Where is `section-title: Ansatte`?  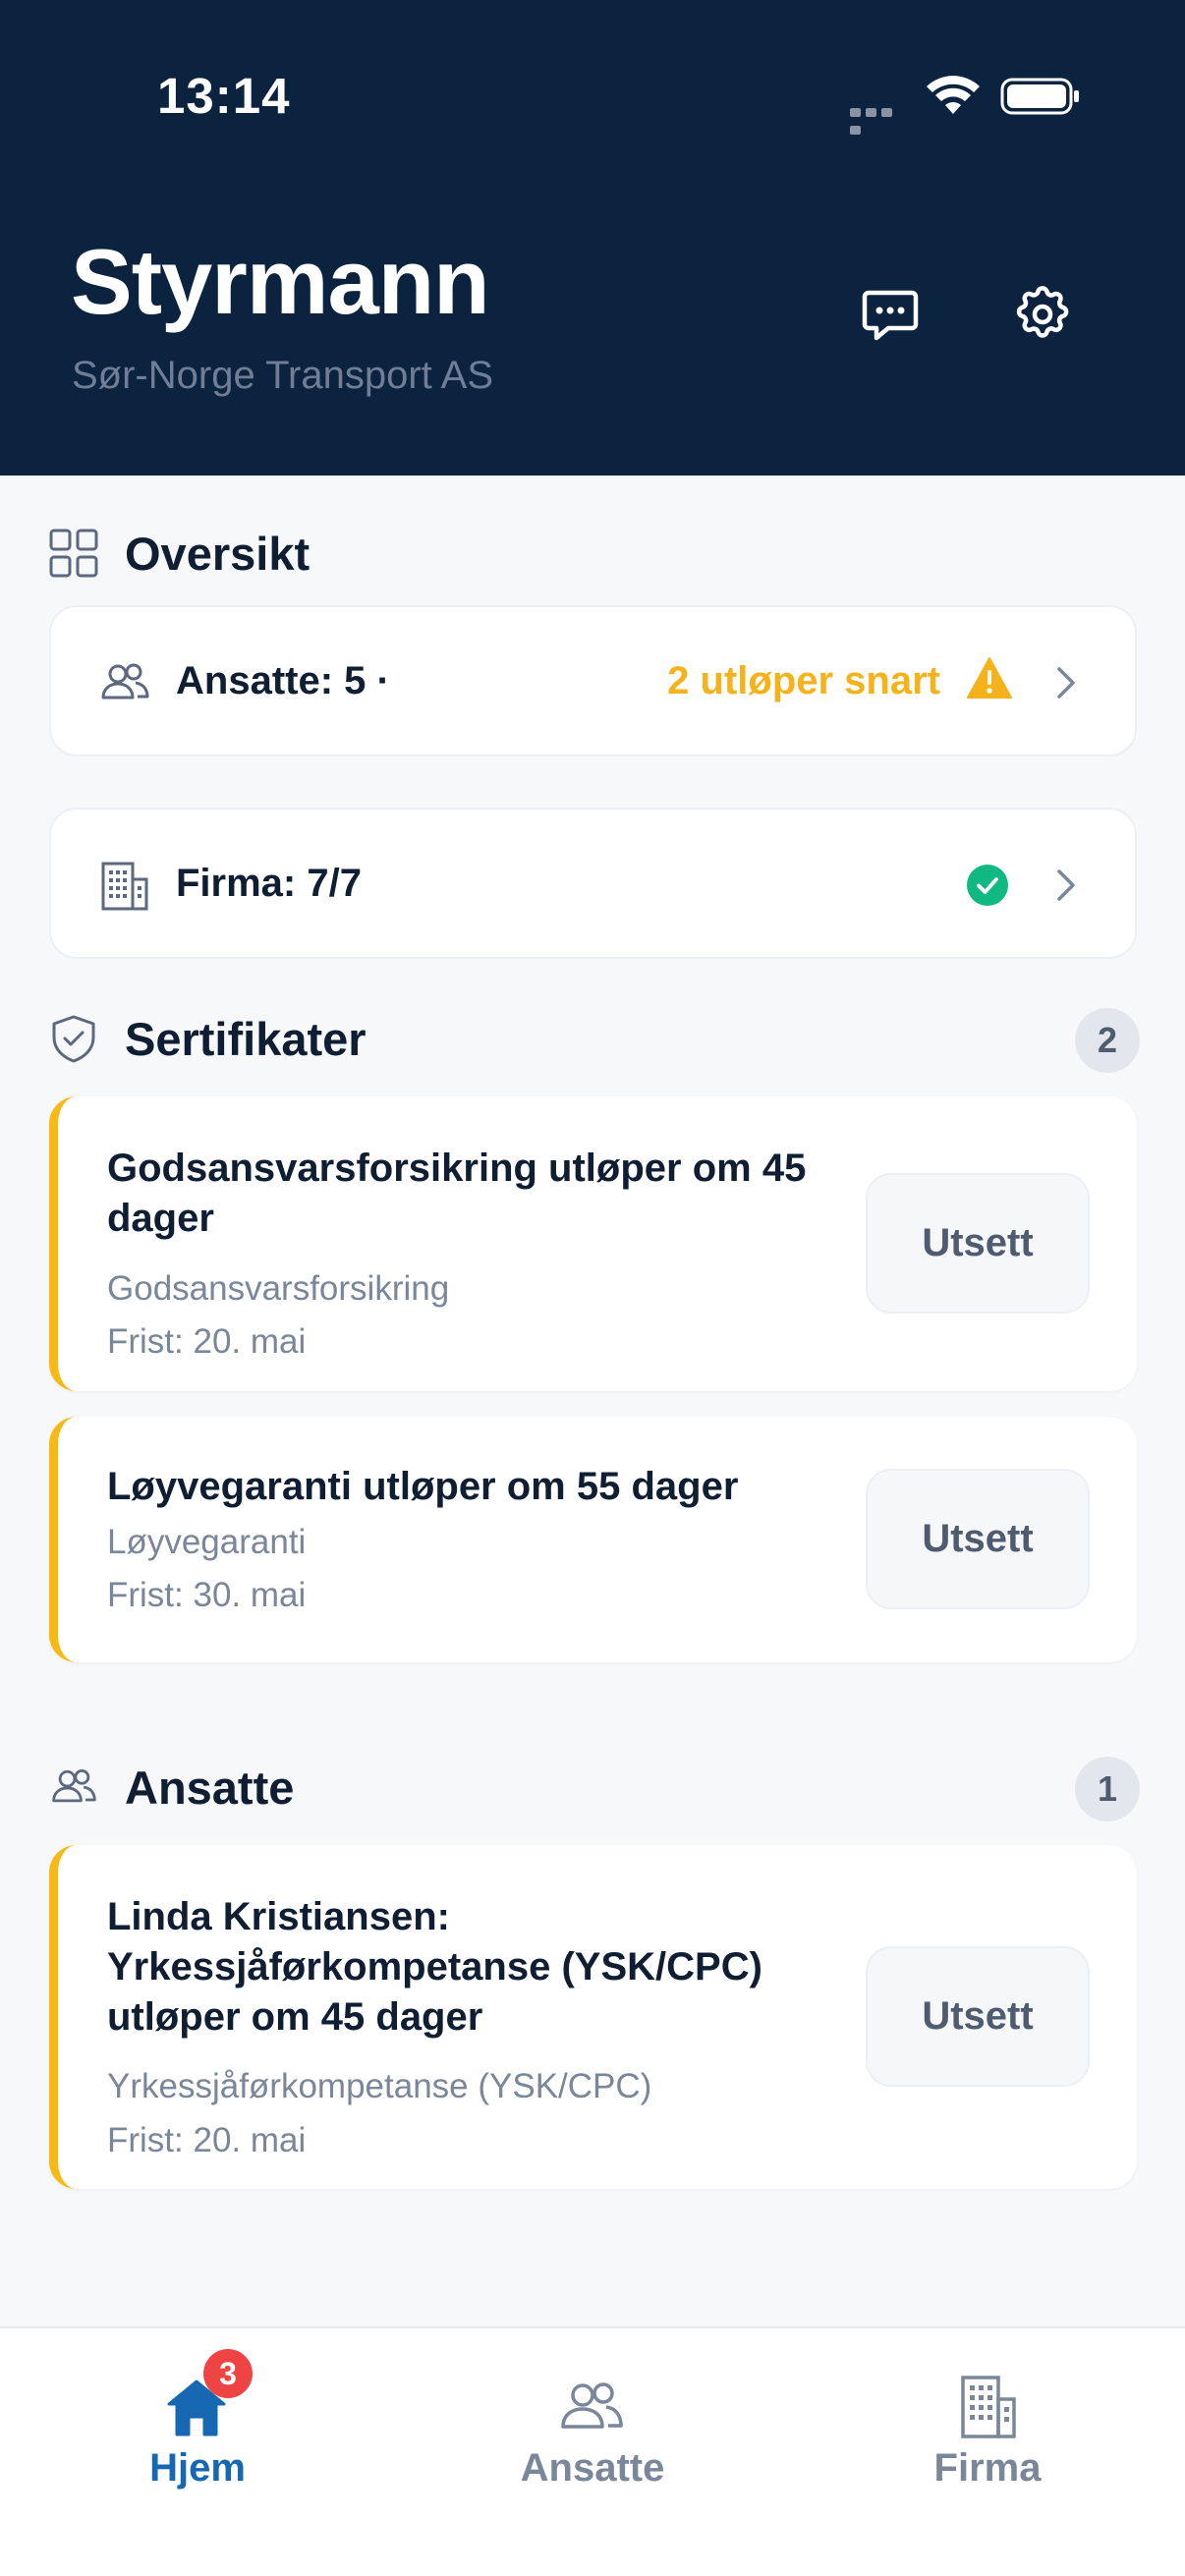 section-title: Ansatte is located at coordinates (210, 1788).